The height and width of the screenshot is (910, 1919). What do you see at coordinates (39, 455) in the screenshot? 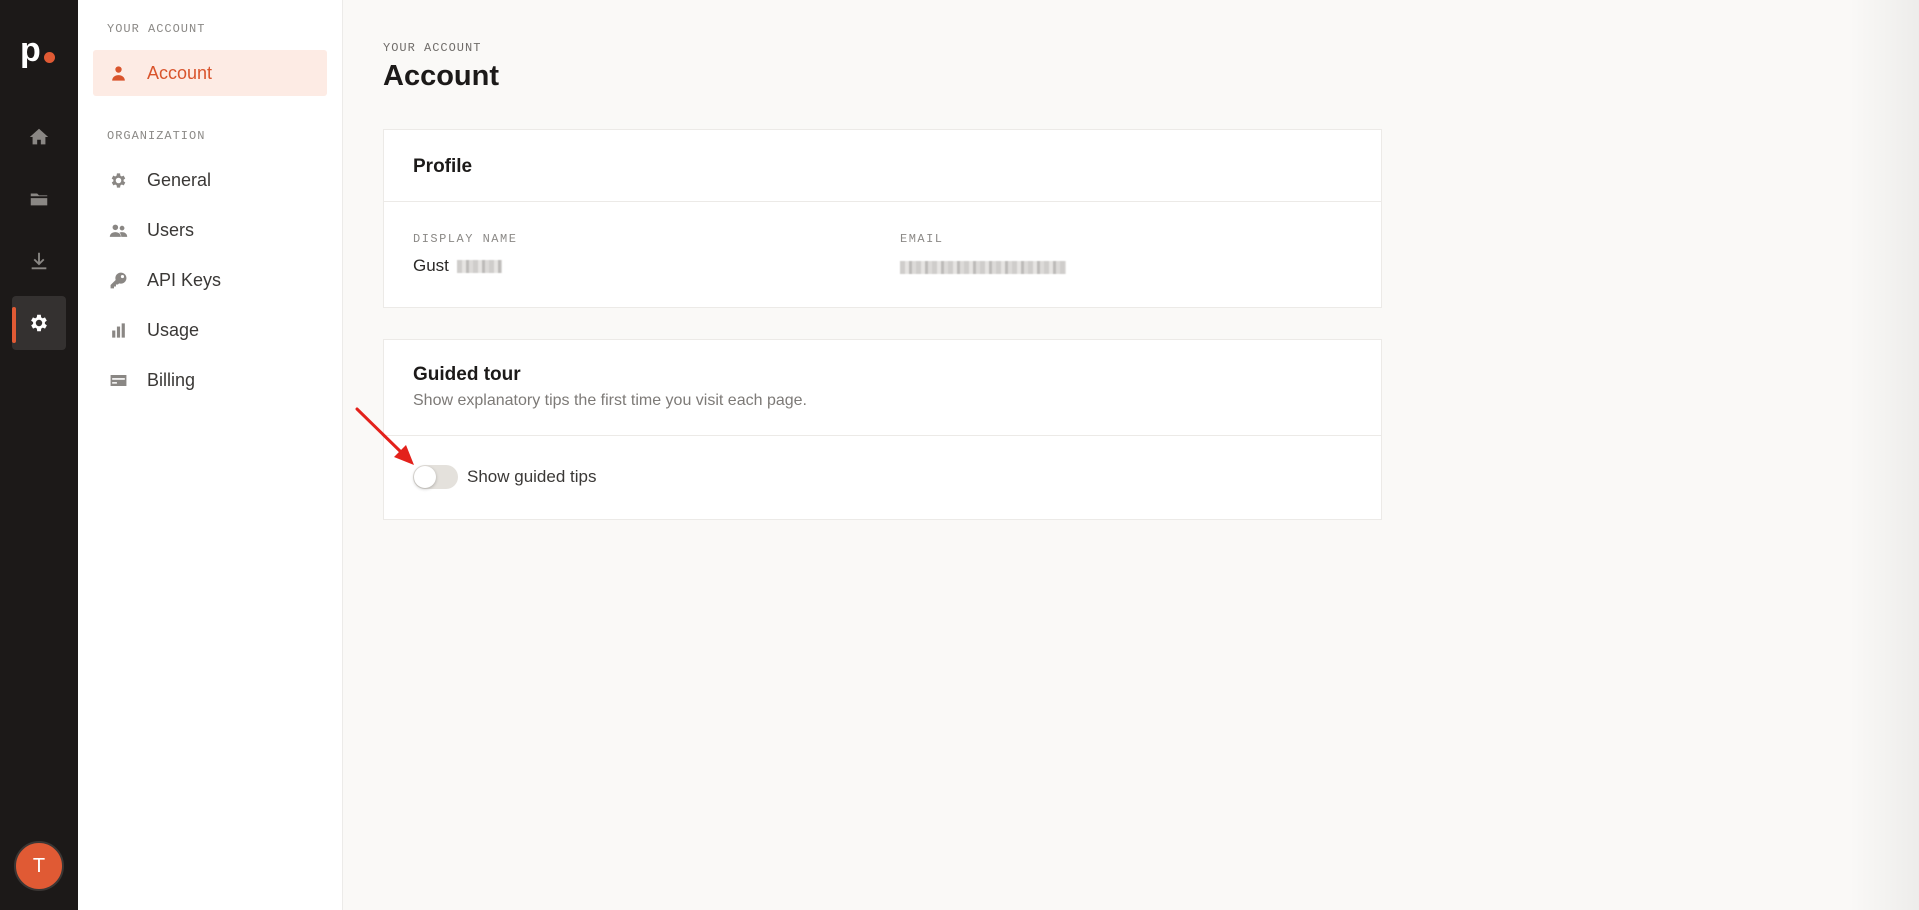
I see `app-rail: p T` at bounding box center [39, 455].